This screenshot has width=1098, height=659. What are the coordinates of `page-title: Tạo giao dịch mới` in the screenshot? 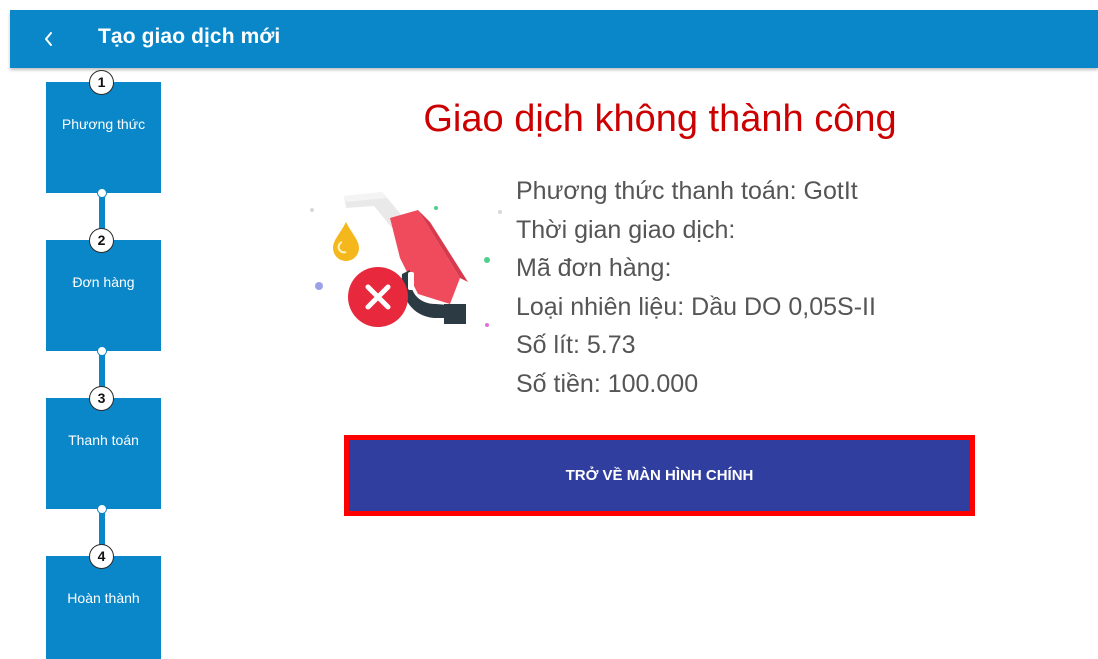 It's located at (189, 36).